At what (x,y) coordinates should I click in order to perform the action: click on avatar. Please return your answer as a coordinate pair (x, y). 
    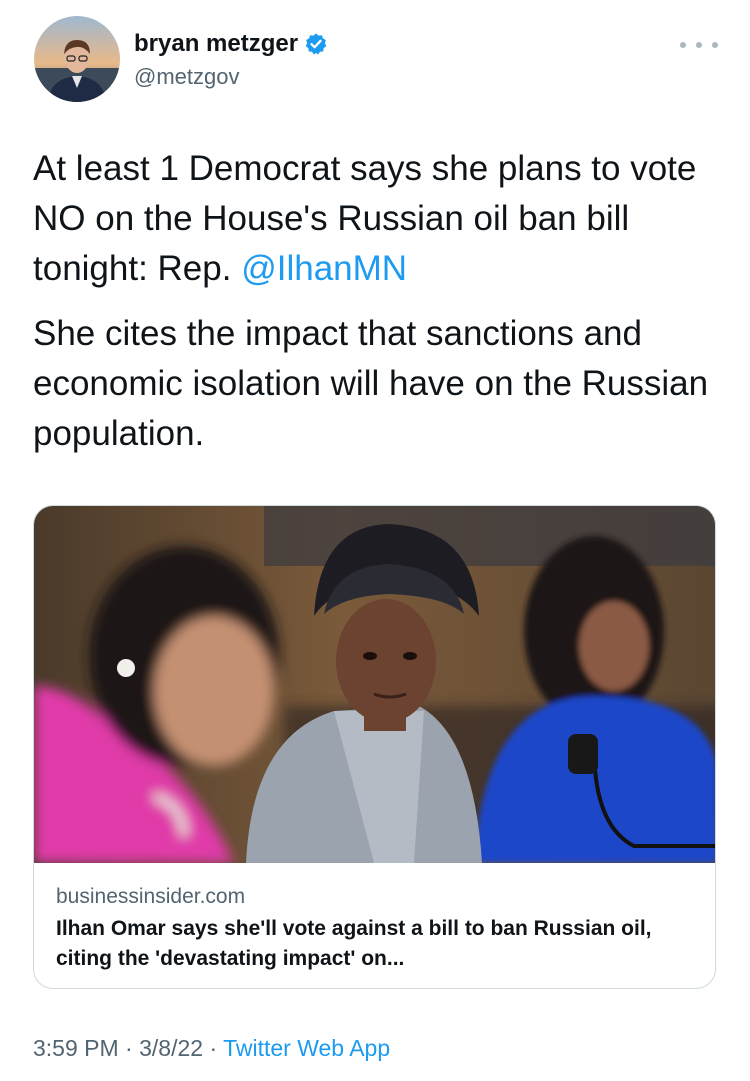
    Looking at the image, I should click on (77, 59).